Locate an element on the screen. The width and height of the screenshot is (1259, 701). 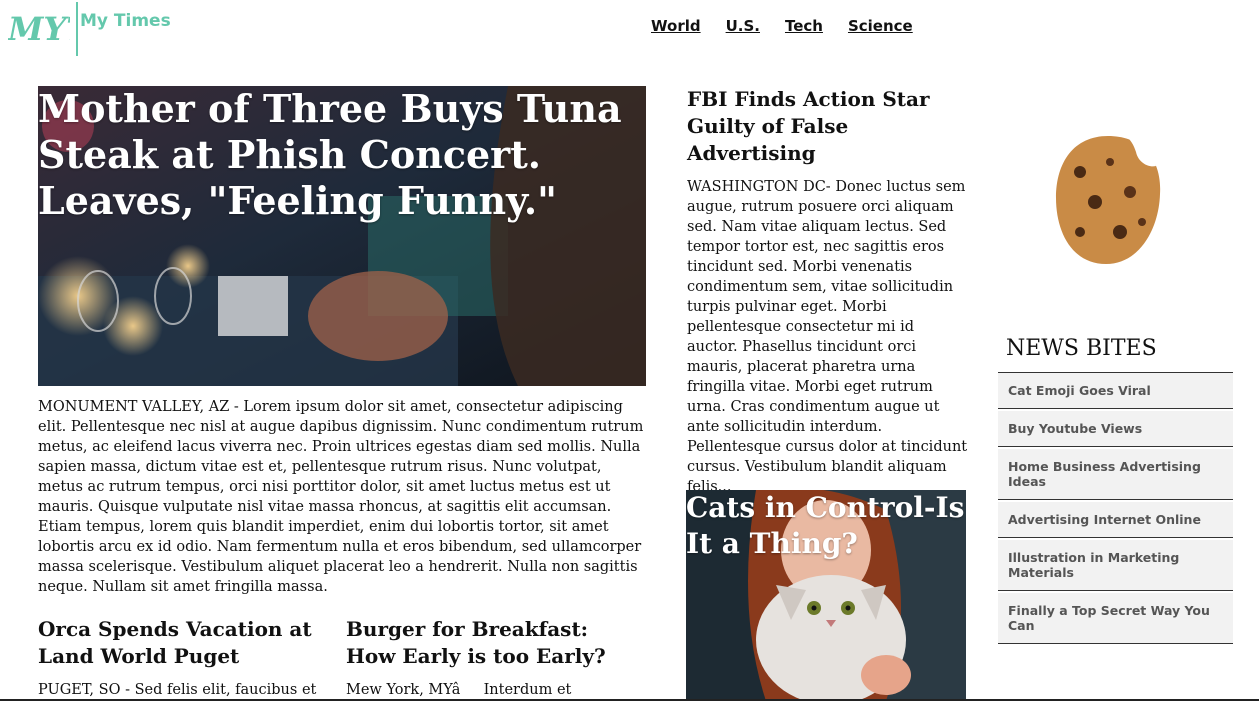
news-bite-item: Illustration in Marketing Materials is located at coordinates (1115, 565).